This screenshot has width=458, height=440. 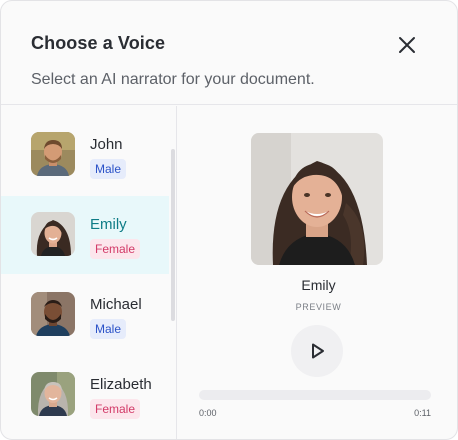 What do you see at coordinates (318, 307) in the screenshot?
I see `preview-label: PREVIEW` at bounding box center [318, 307].